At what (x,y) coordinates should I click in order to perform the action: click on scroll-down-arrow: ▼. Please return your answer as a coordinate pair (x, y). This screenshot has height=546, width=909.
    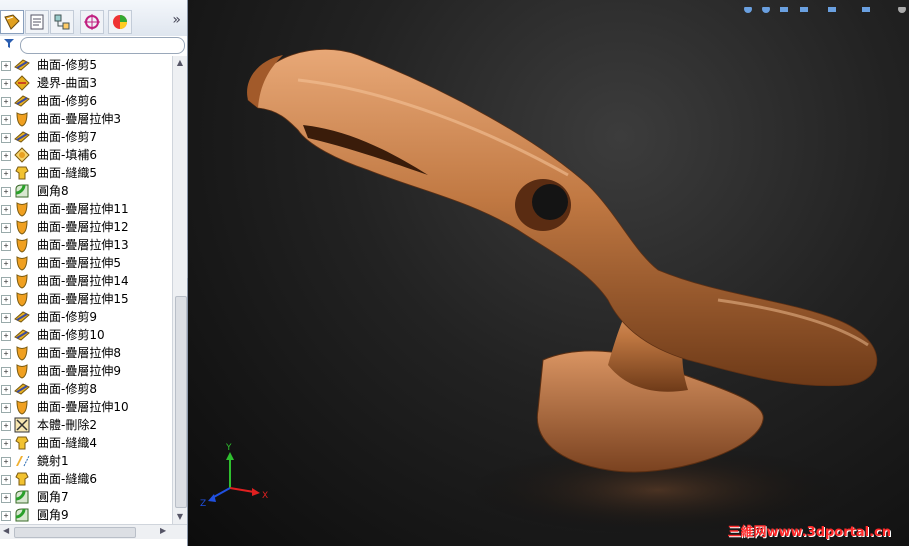
    Looking at the image, I should click on (180, 517).